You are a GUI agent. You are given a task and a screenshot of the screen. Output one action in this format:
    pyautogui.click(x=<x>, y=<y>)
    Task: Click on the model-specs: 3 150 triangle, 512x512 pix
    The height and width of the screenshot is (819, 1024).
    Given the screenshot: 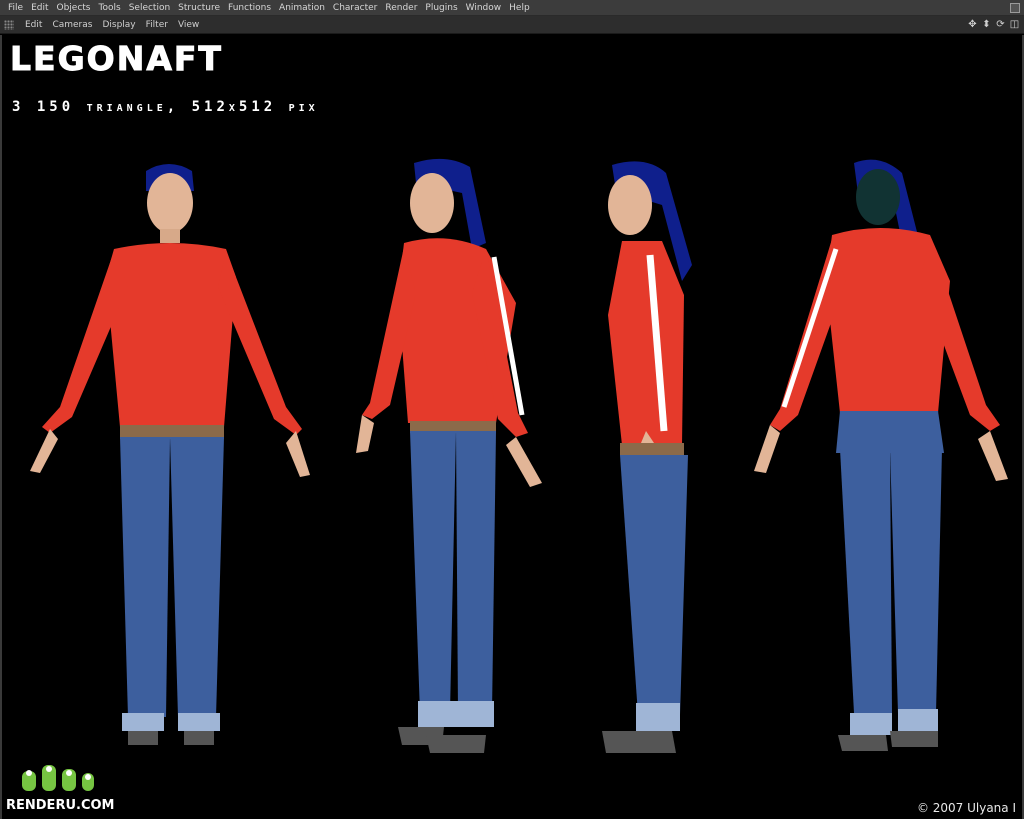 What is the action you would take?
    pyautogui.click(x=165, y=107)
    